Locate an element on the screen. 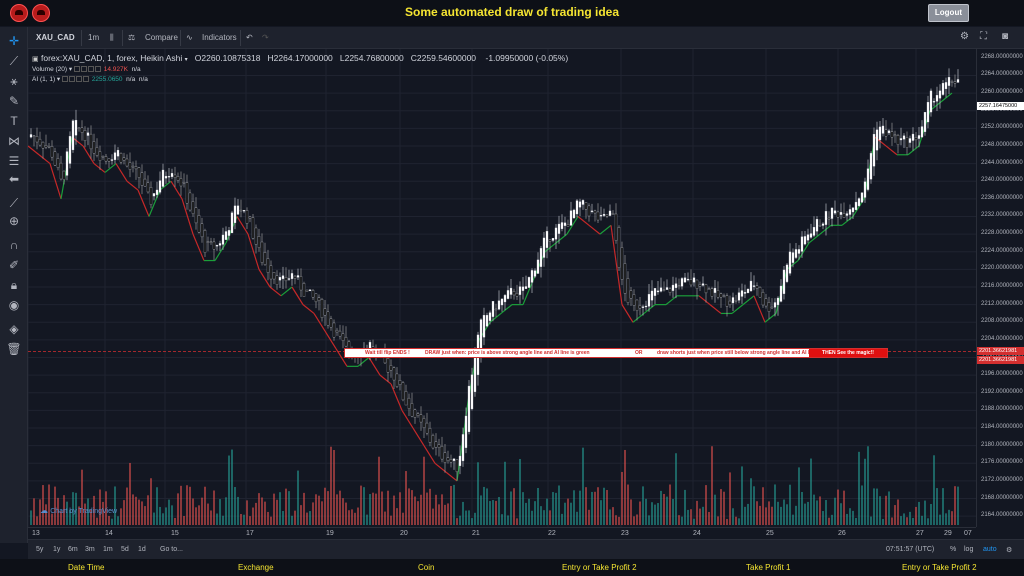 The width and height of the screenshot is (1024, 576). price-tick: 2208.00000000 is located at coordinates (1002, 321).